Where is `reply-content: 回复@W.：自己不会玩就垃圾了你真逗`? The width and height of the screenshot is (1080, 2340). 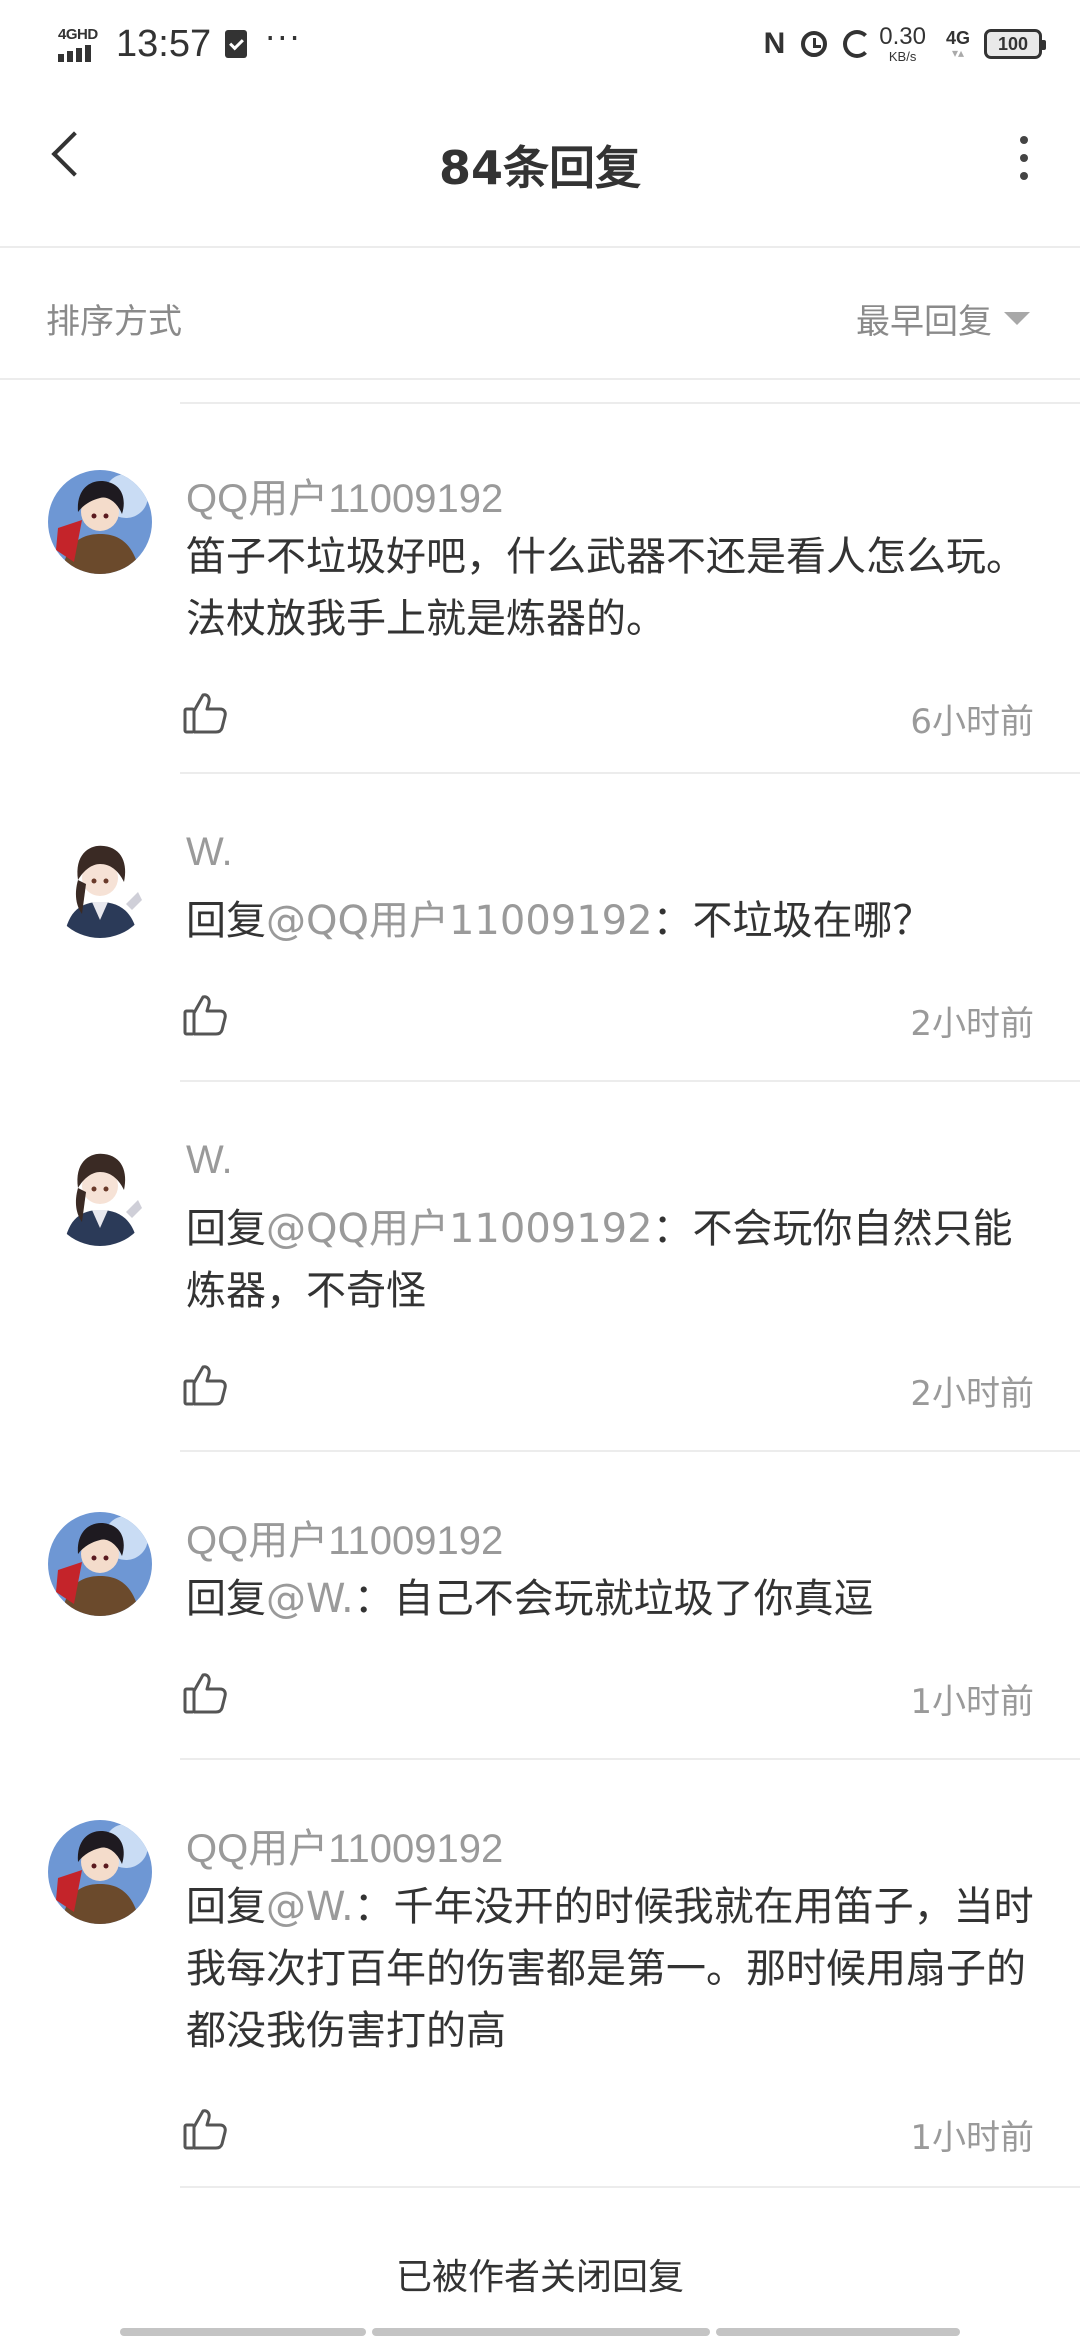
reply-content: 回复@W.：自己不会玩就垃圾了你真逗 is located at coordinates (611, 1599).